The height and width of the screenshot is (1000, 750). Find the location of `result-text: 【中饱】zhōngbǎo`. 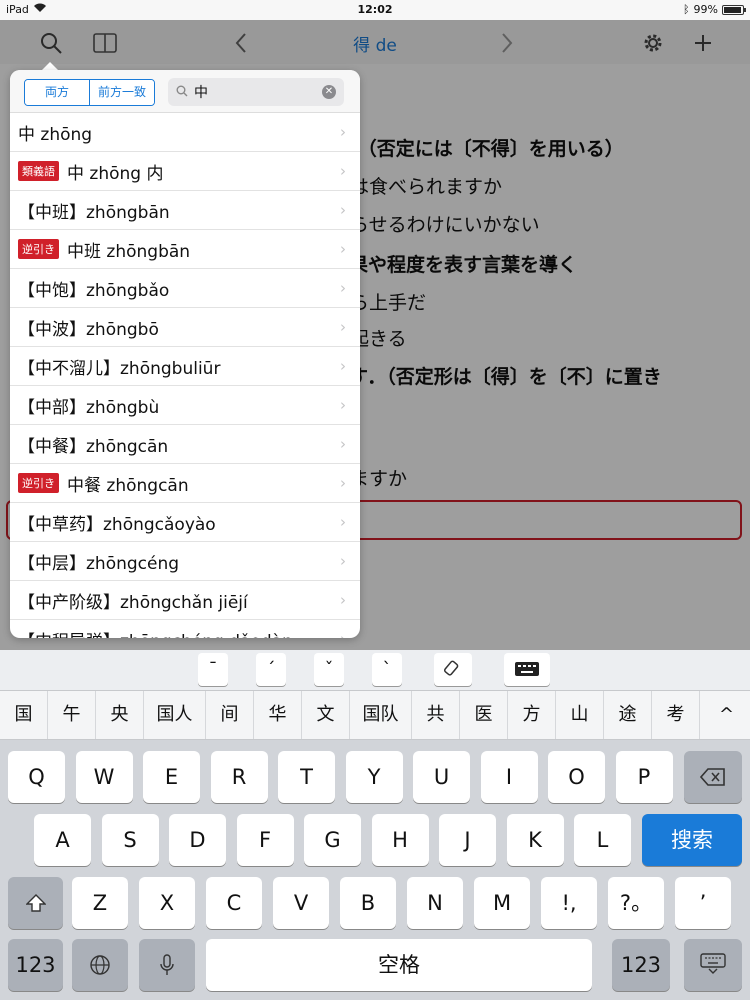

result-text: 【中饱】zhōngbǎo is located at coordinates (94, 290).